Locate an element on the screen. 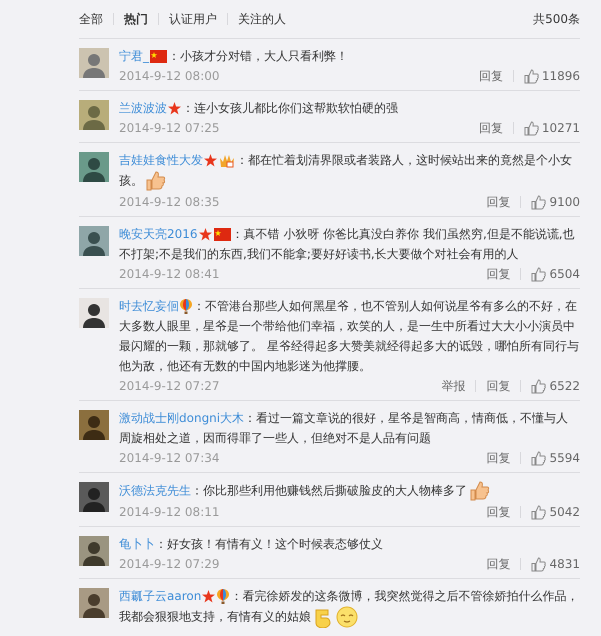 The width and height of the screenshot is (601, 636). smiley-icon is located at coordinates (347, 617).